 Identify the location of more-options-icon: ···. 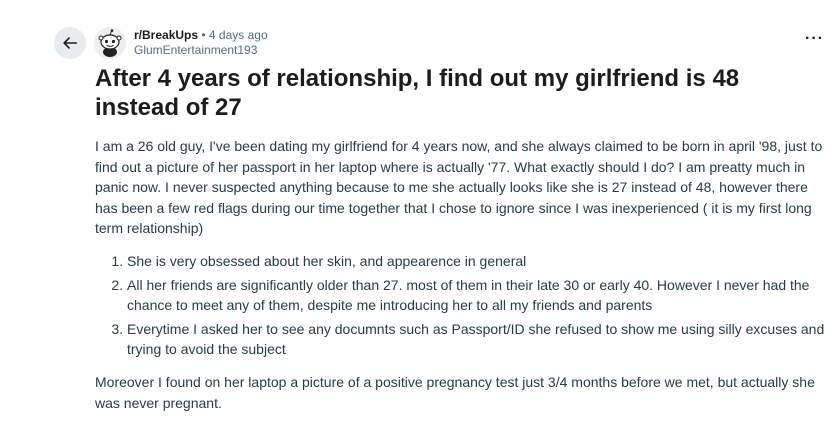
(814, 38).